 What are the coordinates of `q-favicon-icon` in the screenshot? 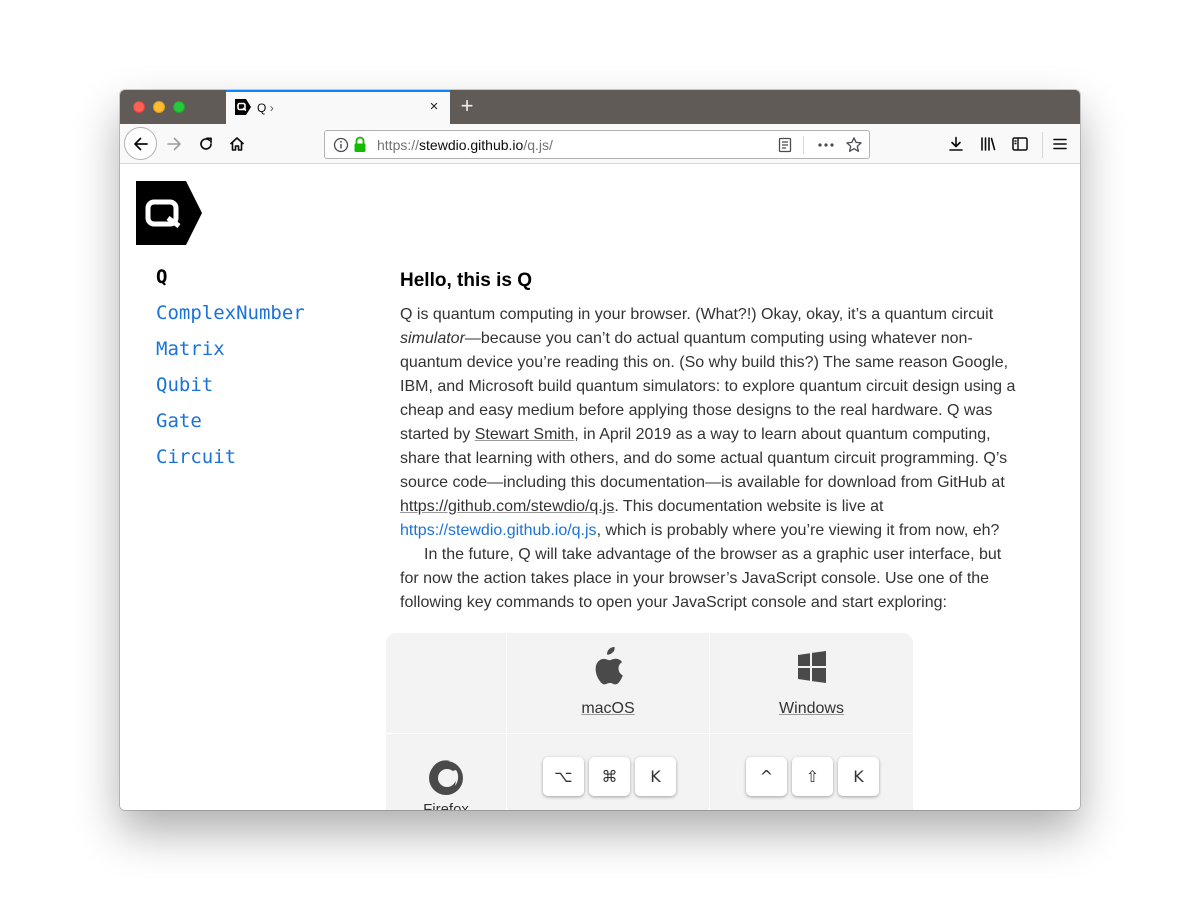 It's located at (243, 107).